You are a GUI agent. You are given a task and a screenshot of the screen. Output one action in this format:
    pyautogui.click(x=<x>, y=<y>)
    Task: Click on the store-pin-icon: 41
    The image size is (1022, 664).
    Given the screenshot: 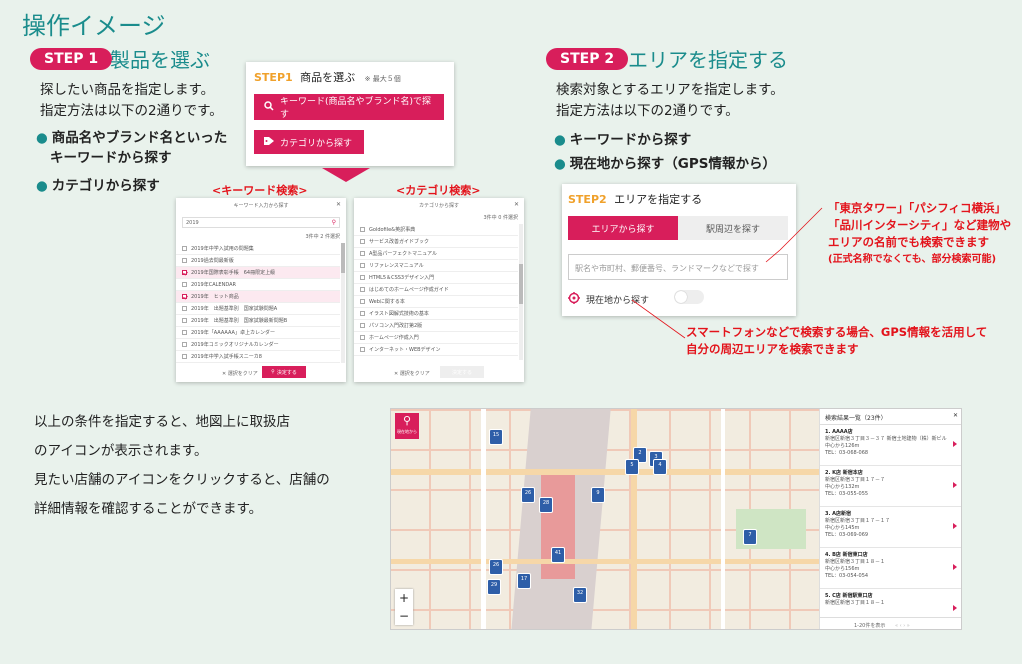 What is the action you would take?
    pyautogui.click(x=558, y=555)
    